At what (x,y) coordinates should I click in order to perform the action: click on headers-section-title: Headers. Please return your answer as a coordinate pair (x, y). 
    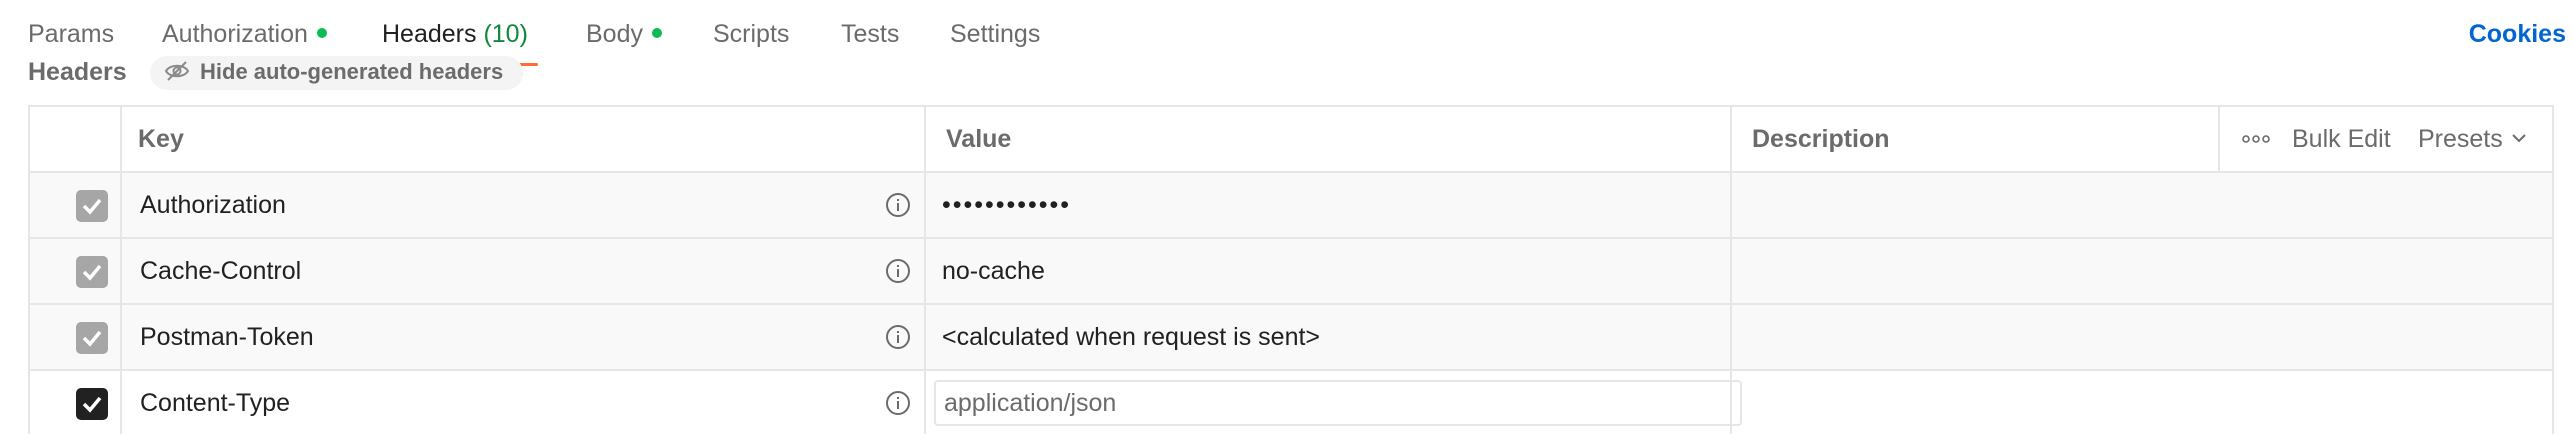
    Looking at the image, I should click on (77, 72).